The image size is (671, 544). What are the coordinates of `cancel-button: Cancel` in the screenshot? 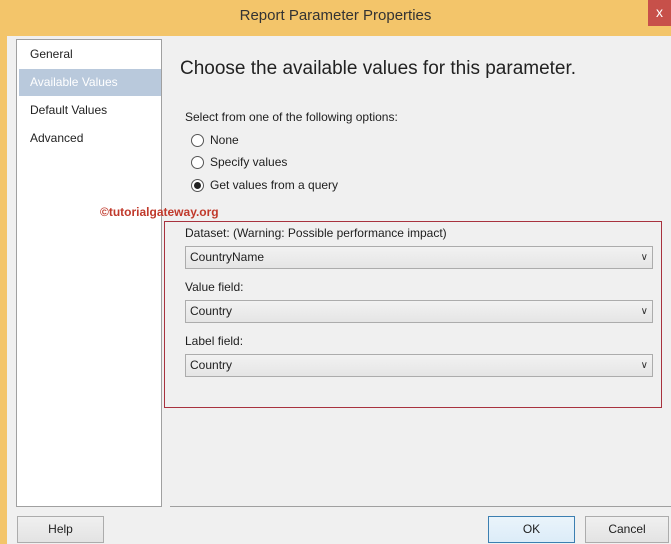 It's located at (627, 529).